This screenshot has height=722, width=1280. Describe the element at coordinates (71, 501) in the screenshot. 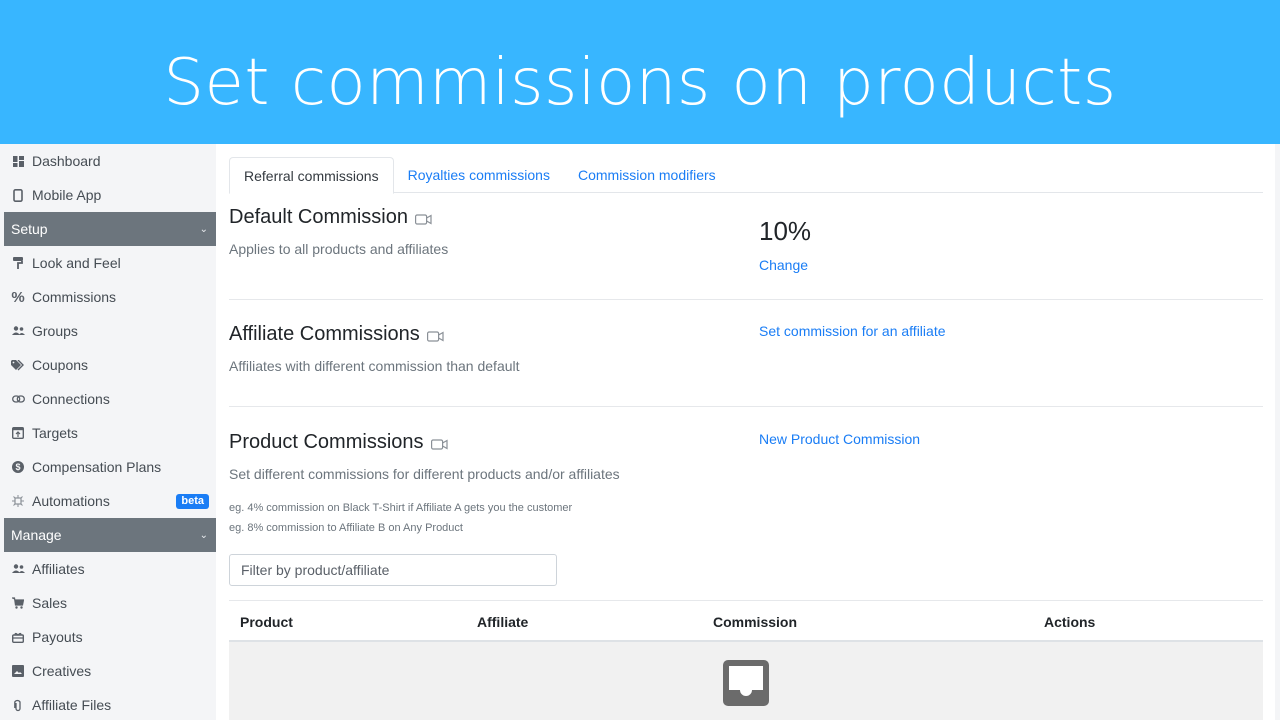

I see `sidebar-item-label: Automations` at that location.